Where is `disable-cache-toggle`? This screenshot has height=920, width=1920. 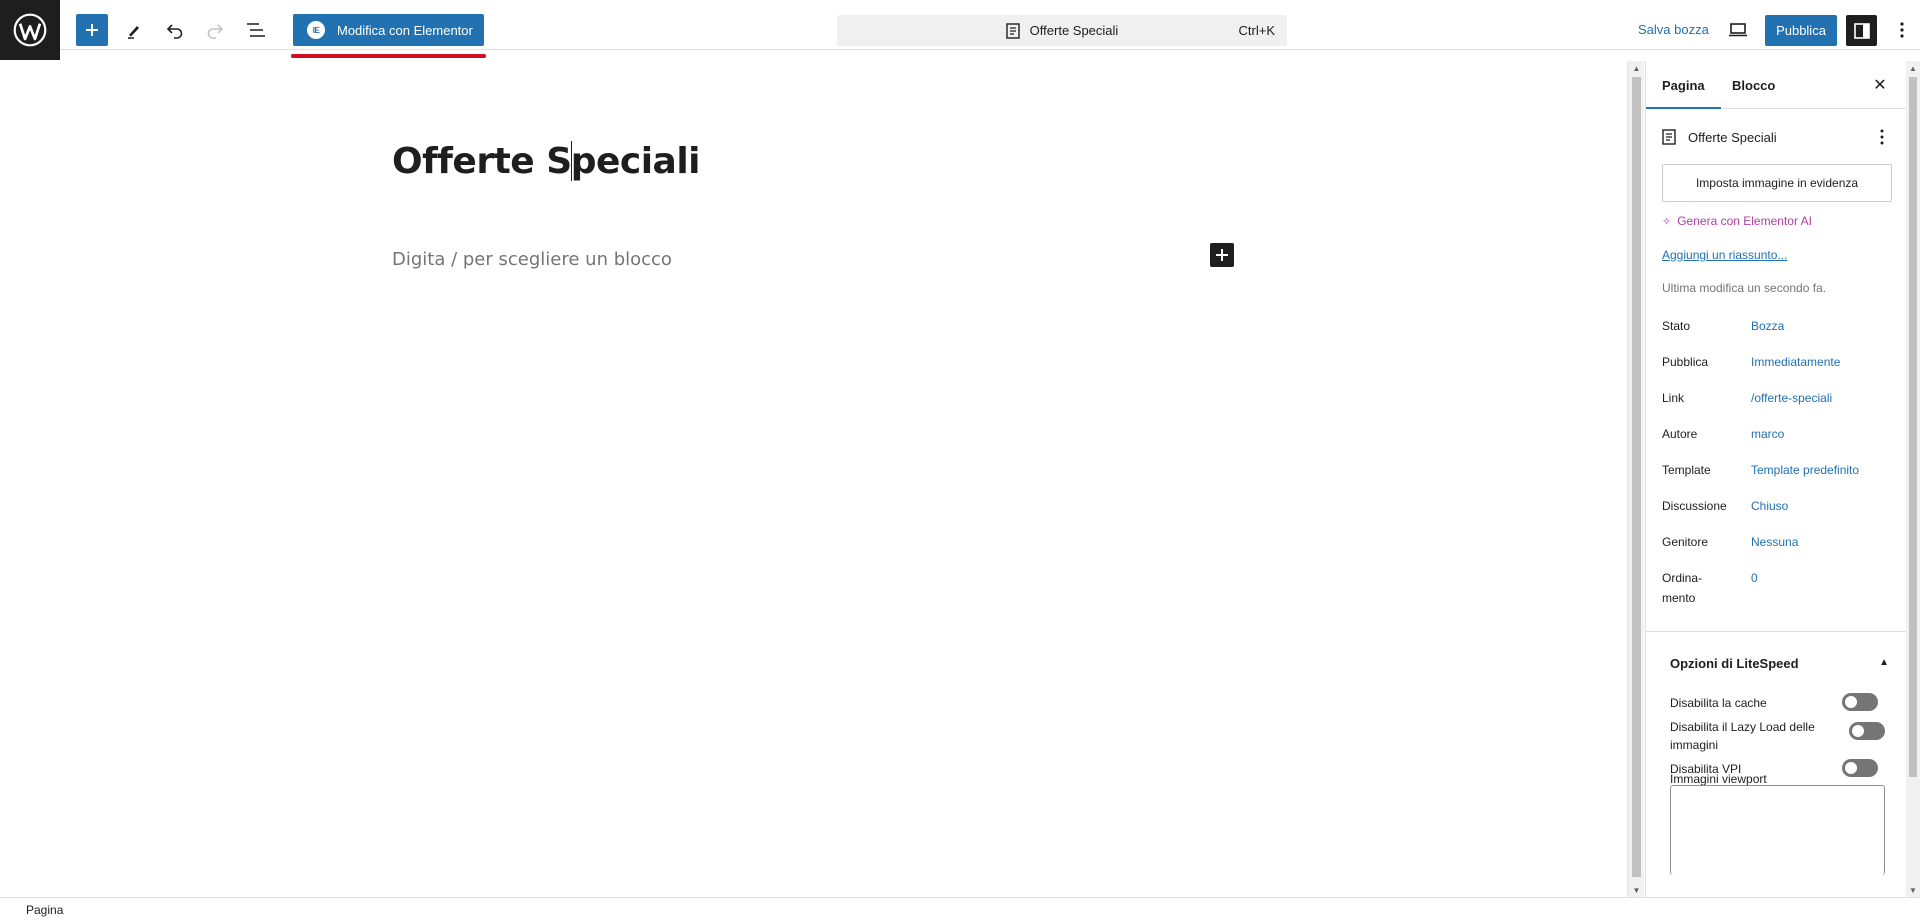 disable-cache-toggle is located at coordinates (1860, 702).